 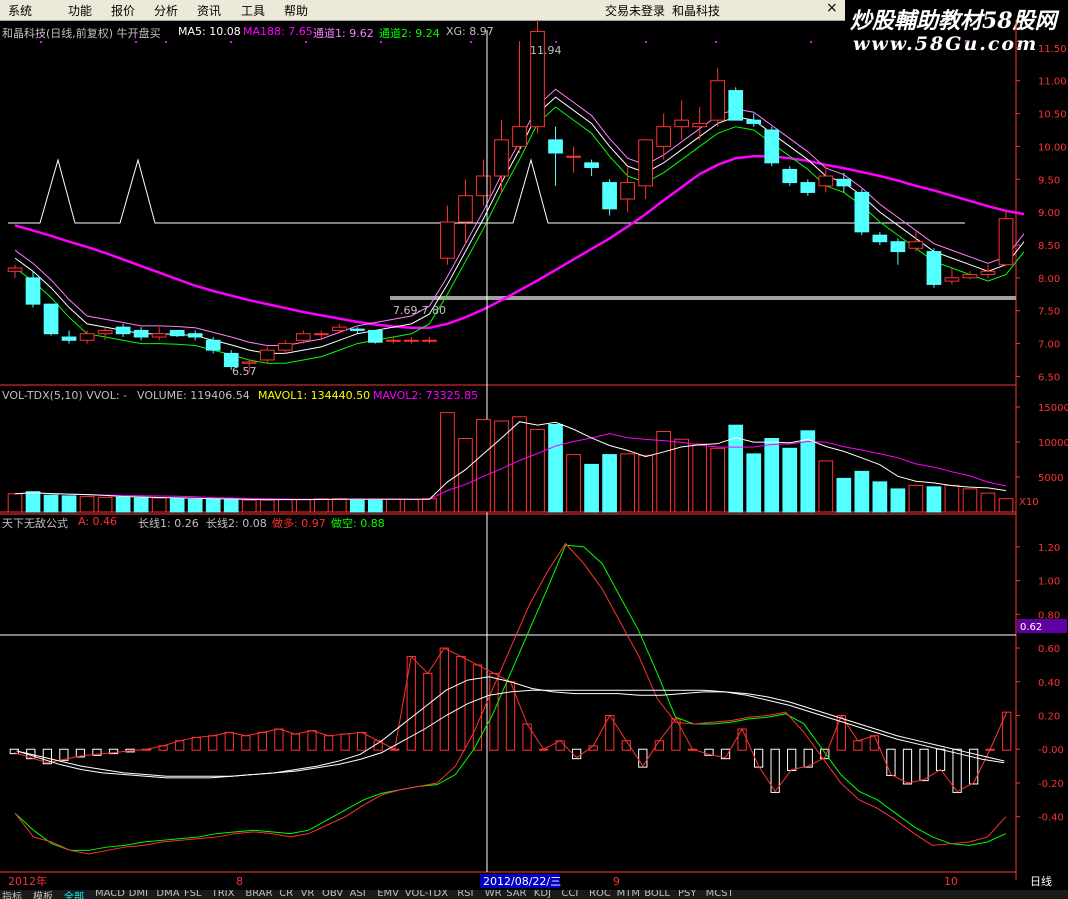 What do you see at coordinates (1052, 49) in the screenshot?
I see `price-tick-label: 11.50` at bounding box center [1052, 49].